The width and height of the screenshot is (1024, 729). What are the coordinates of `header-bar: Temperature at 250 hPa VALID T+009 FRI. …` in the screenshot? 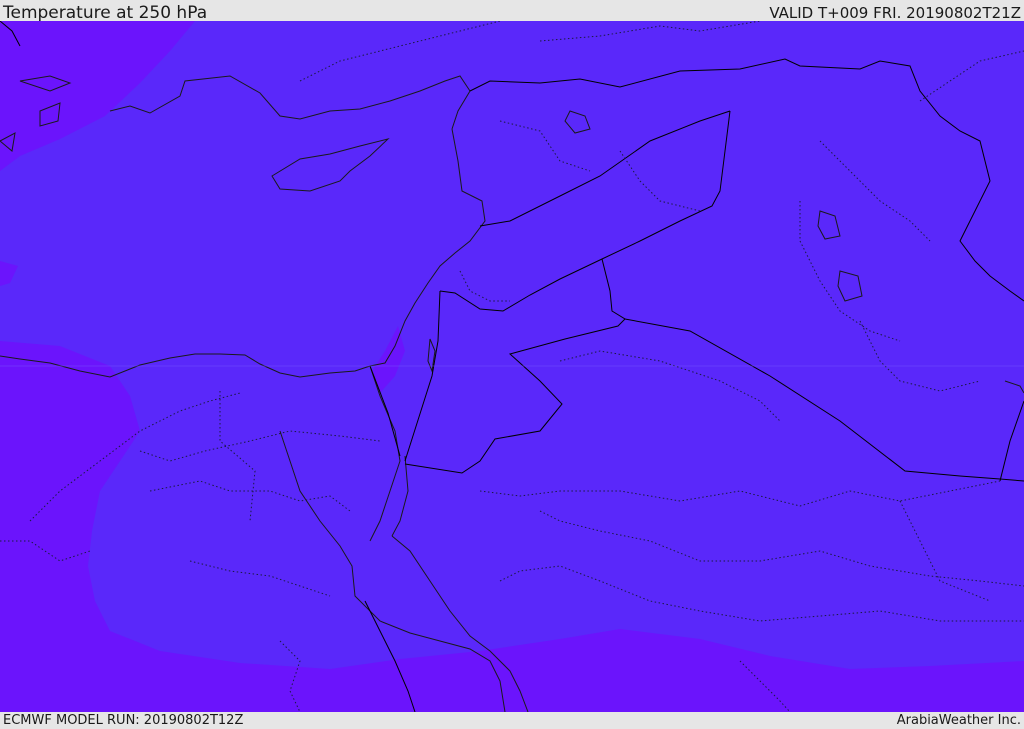 It's located at (512, 11).